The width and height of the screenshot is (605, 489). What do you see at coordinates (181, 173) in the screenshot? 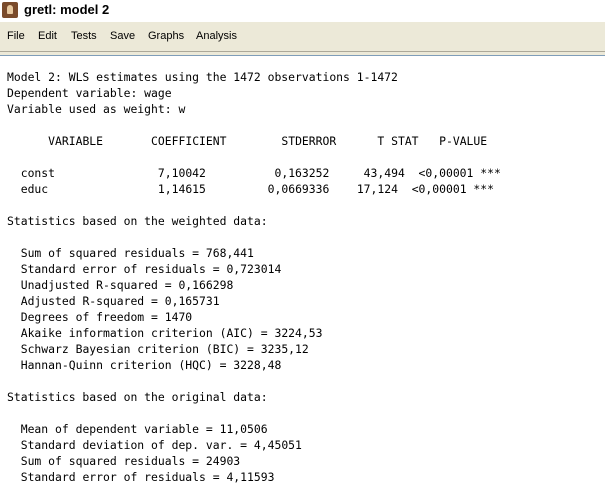
I see `row-const-coefficient: 7,10042` at bounding box center [181, 173].